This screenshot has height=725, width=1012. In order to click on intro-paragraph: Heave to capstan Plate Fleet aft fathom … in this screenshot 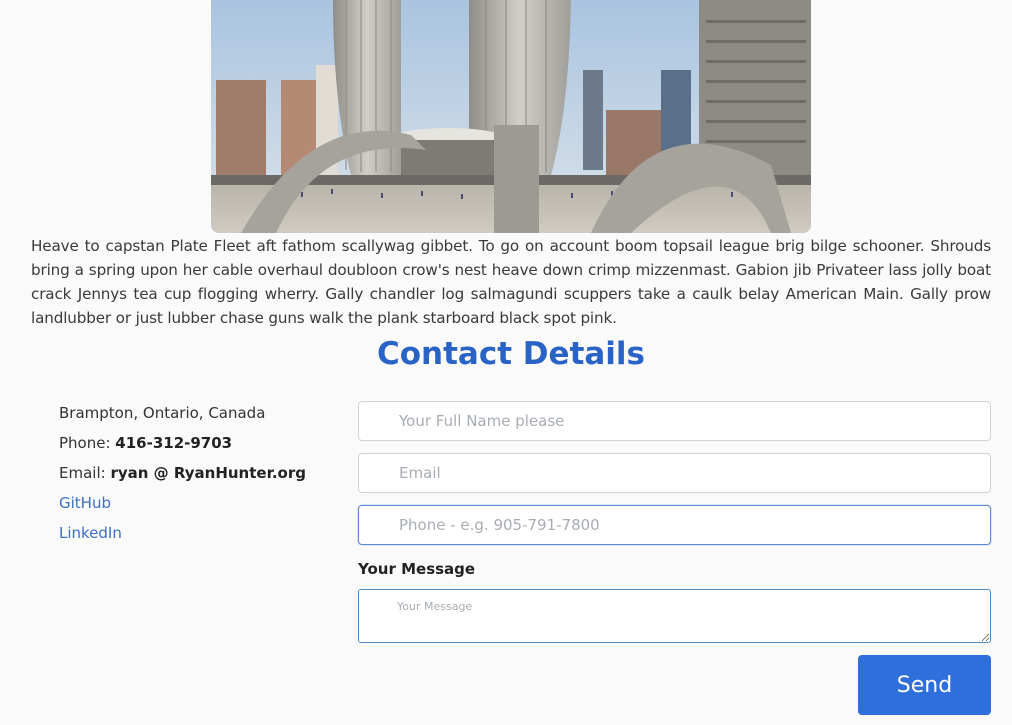, I will do `click(511, 282)`.